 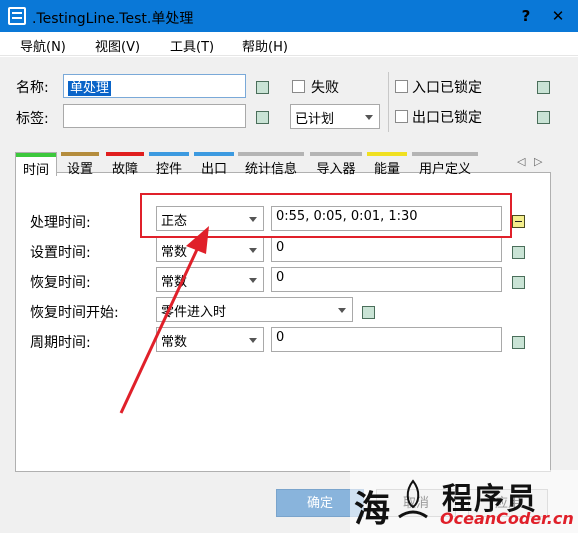 What do you see at coordinates (197, 240) in the screenshot?
I see `arrow-head` at bounding box center [197, 240].